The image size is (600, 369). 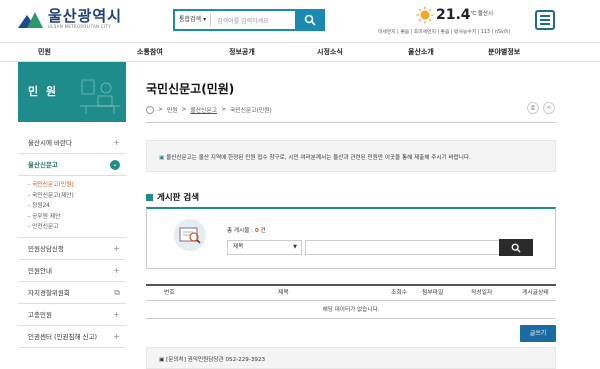 I want to click on city-logo: 울산광역시 ULSAN METROPOLITAN CITY, so click(x=70, y=18).